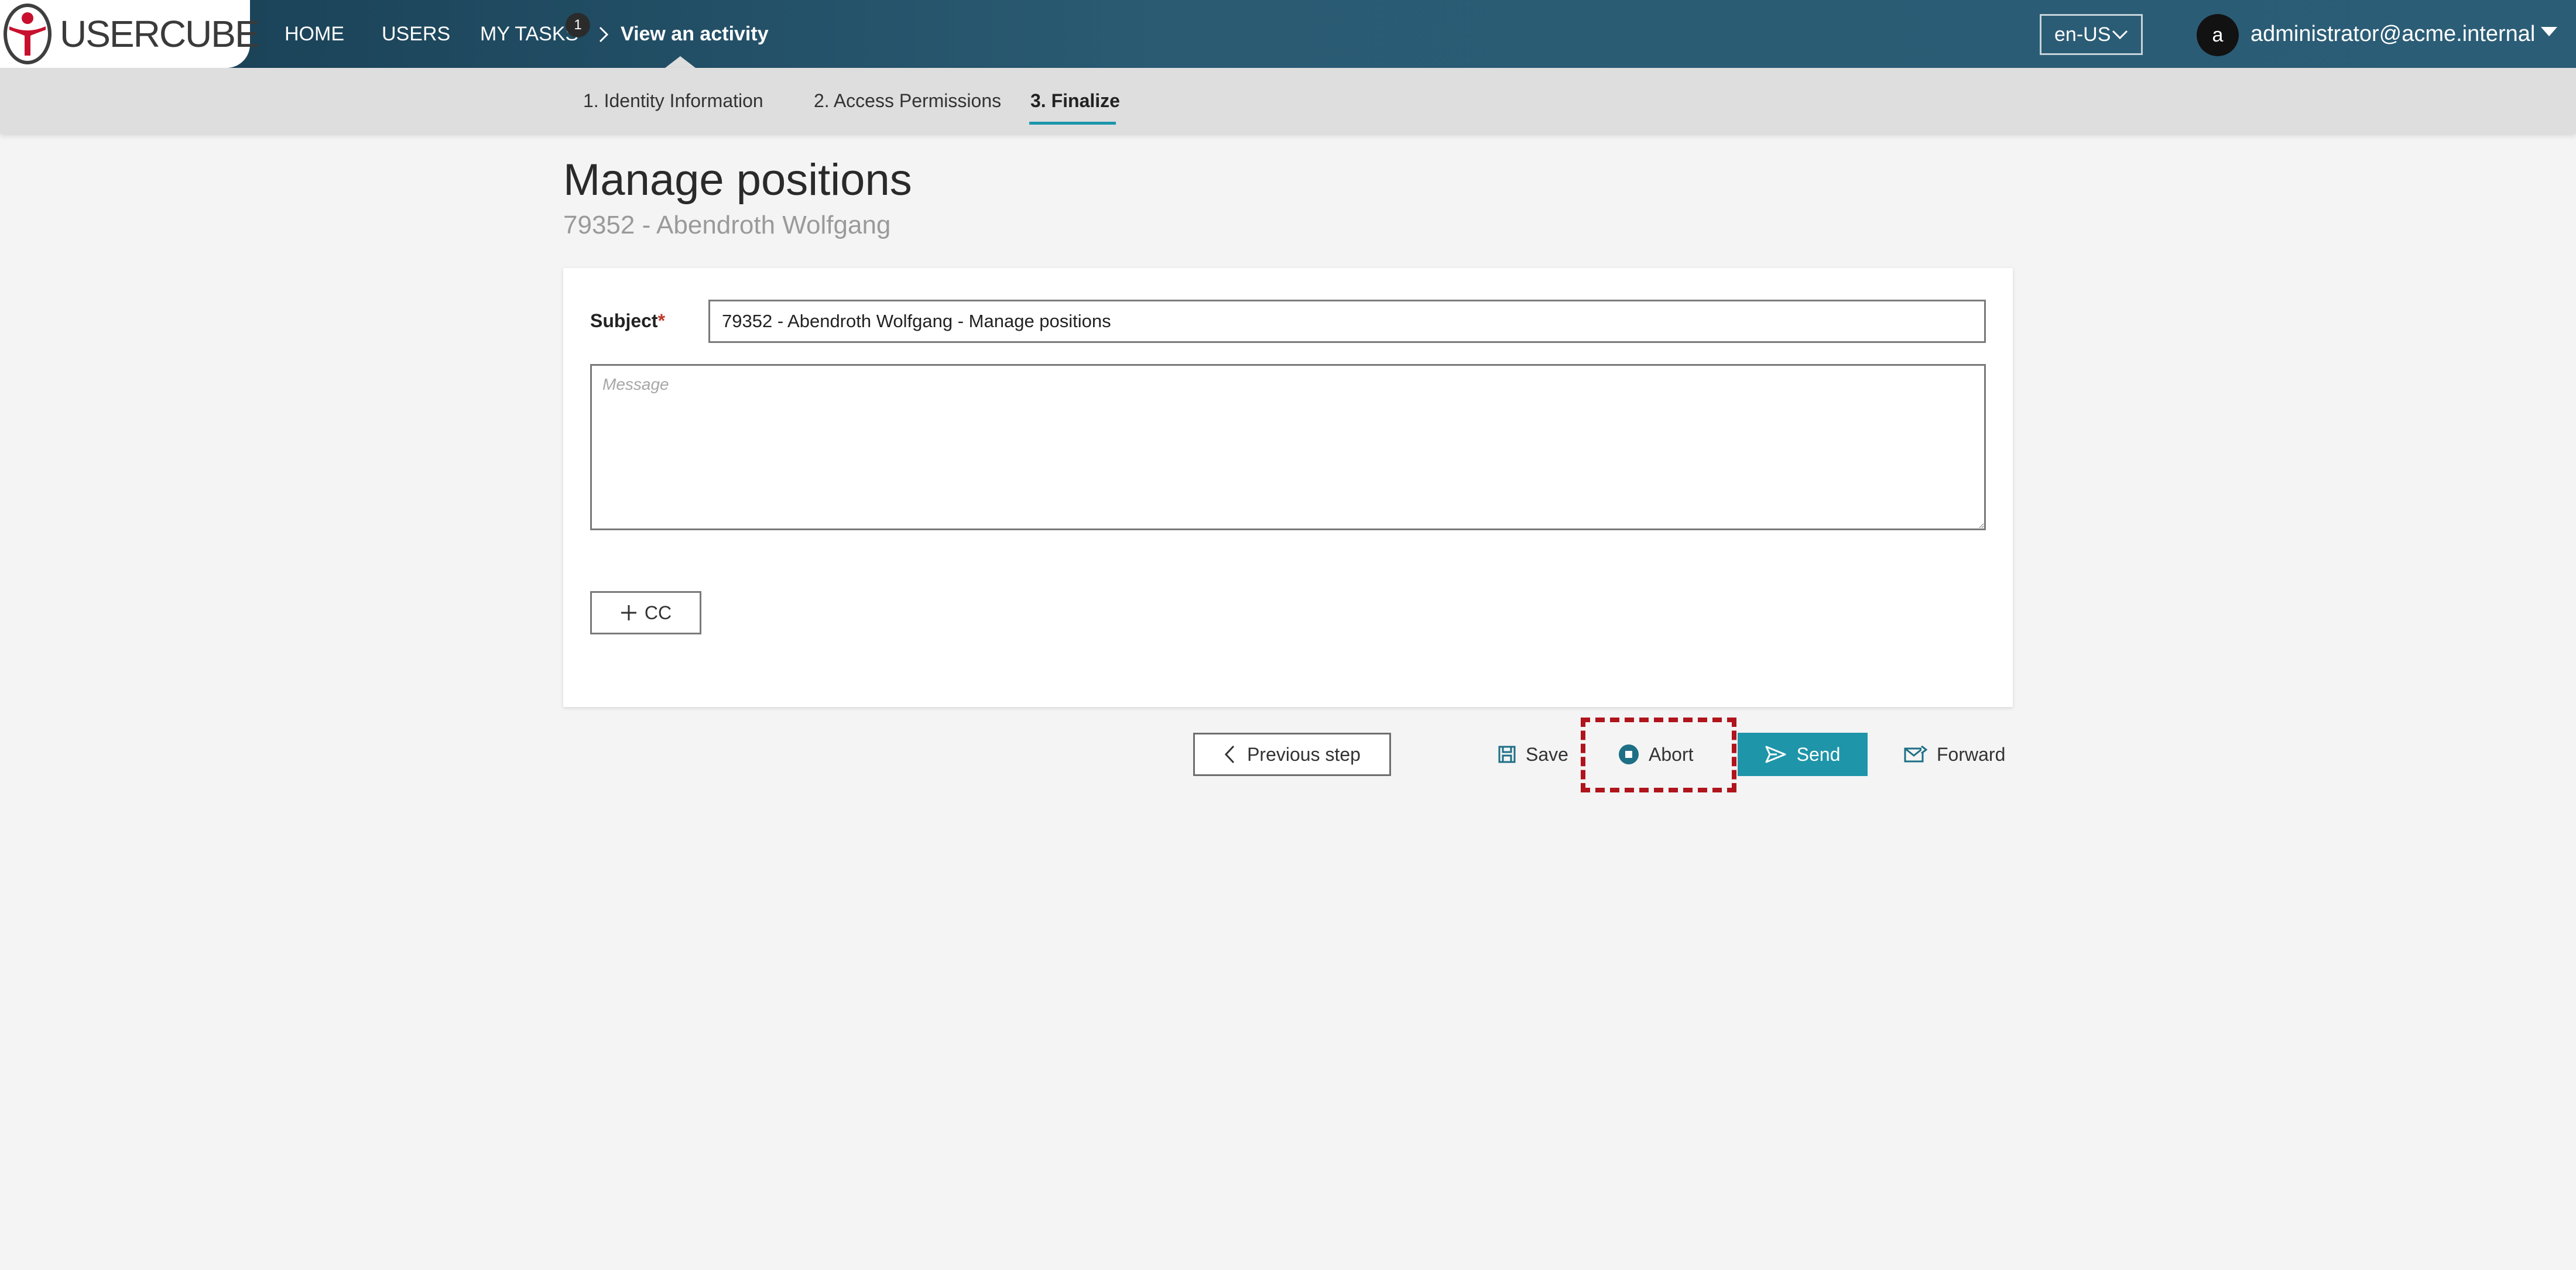 This screenshot has width=2576, height=1270. What do you see at coordinates (2549, 32) in the screenshot?
I see `caret-down-icon` at bounding box center [2549, 32].